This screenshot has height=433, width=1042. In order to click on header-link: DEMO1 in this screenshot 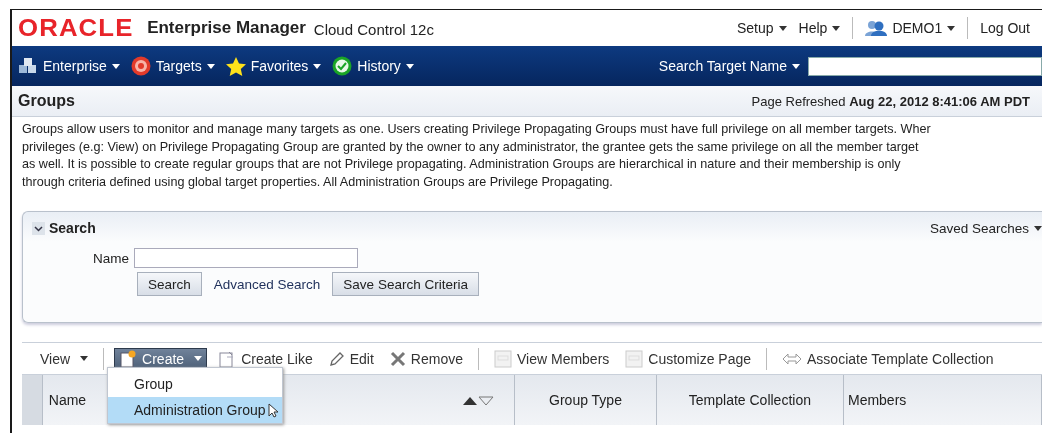, I will do `click(924, 28)`.